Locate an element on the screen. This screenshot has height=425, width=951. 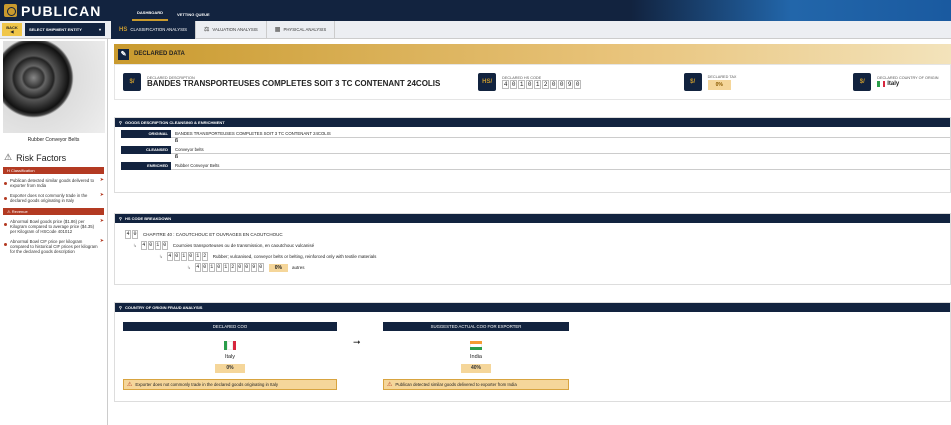
tax-icon: $/ is located at coordinates (692, 82).